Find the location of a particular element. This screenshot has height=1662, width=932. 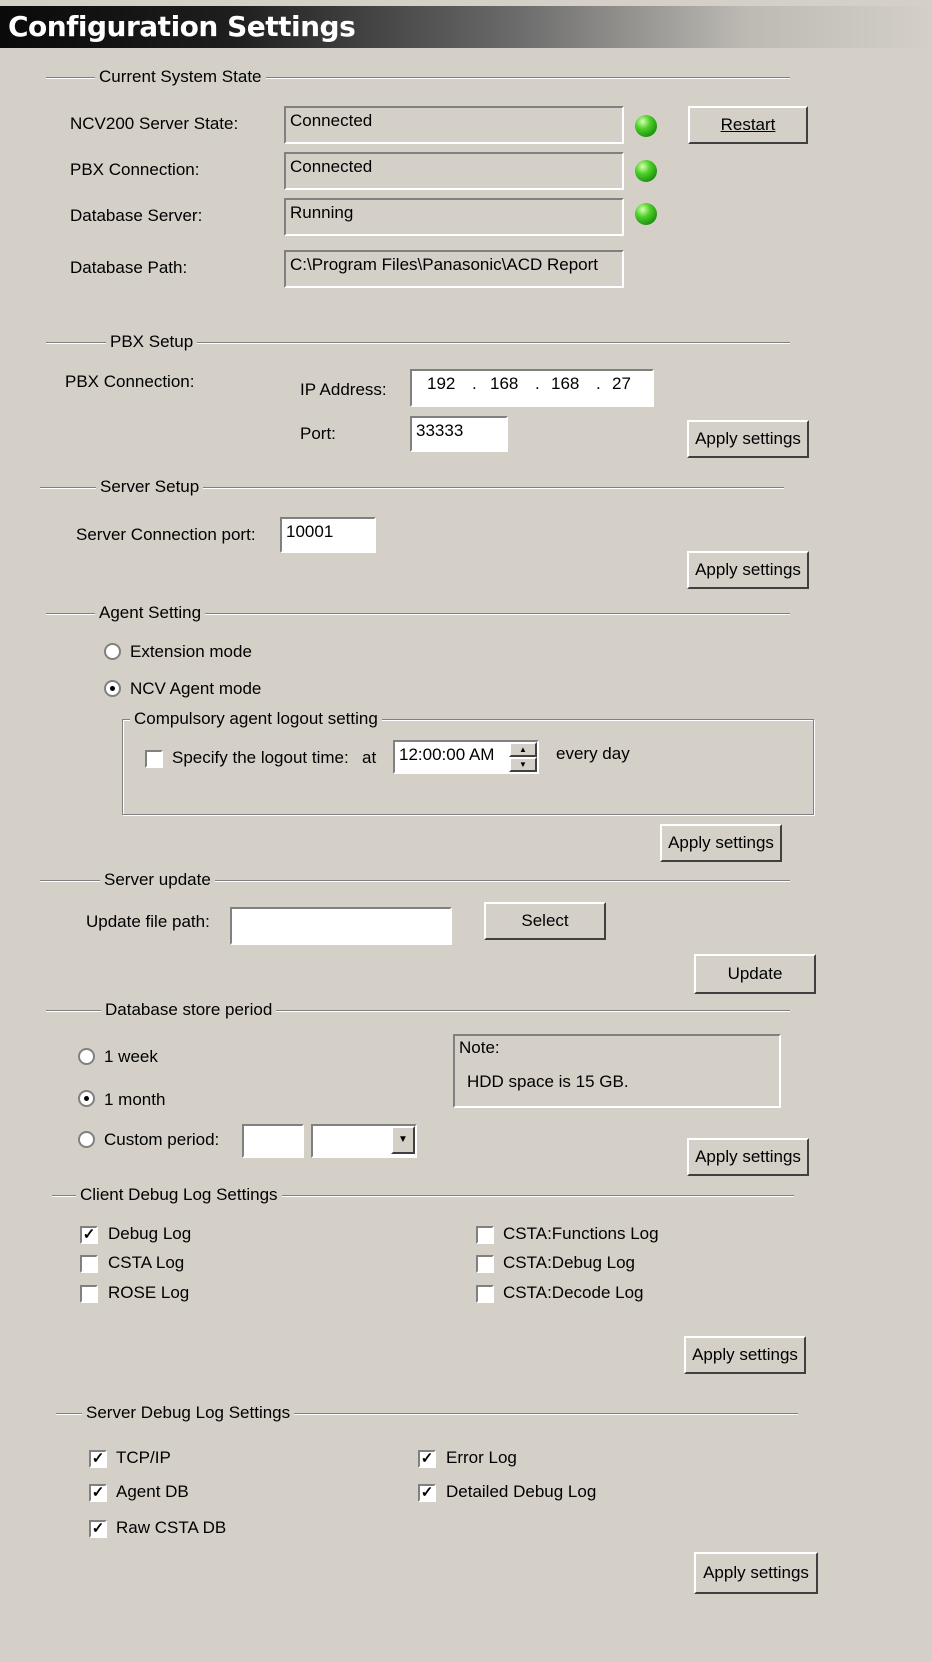

server-tcpip-checkbox: ✓ is located at coordinates (98, 1459).